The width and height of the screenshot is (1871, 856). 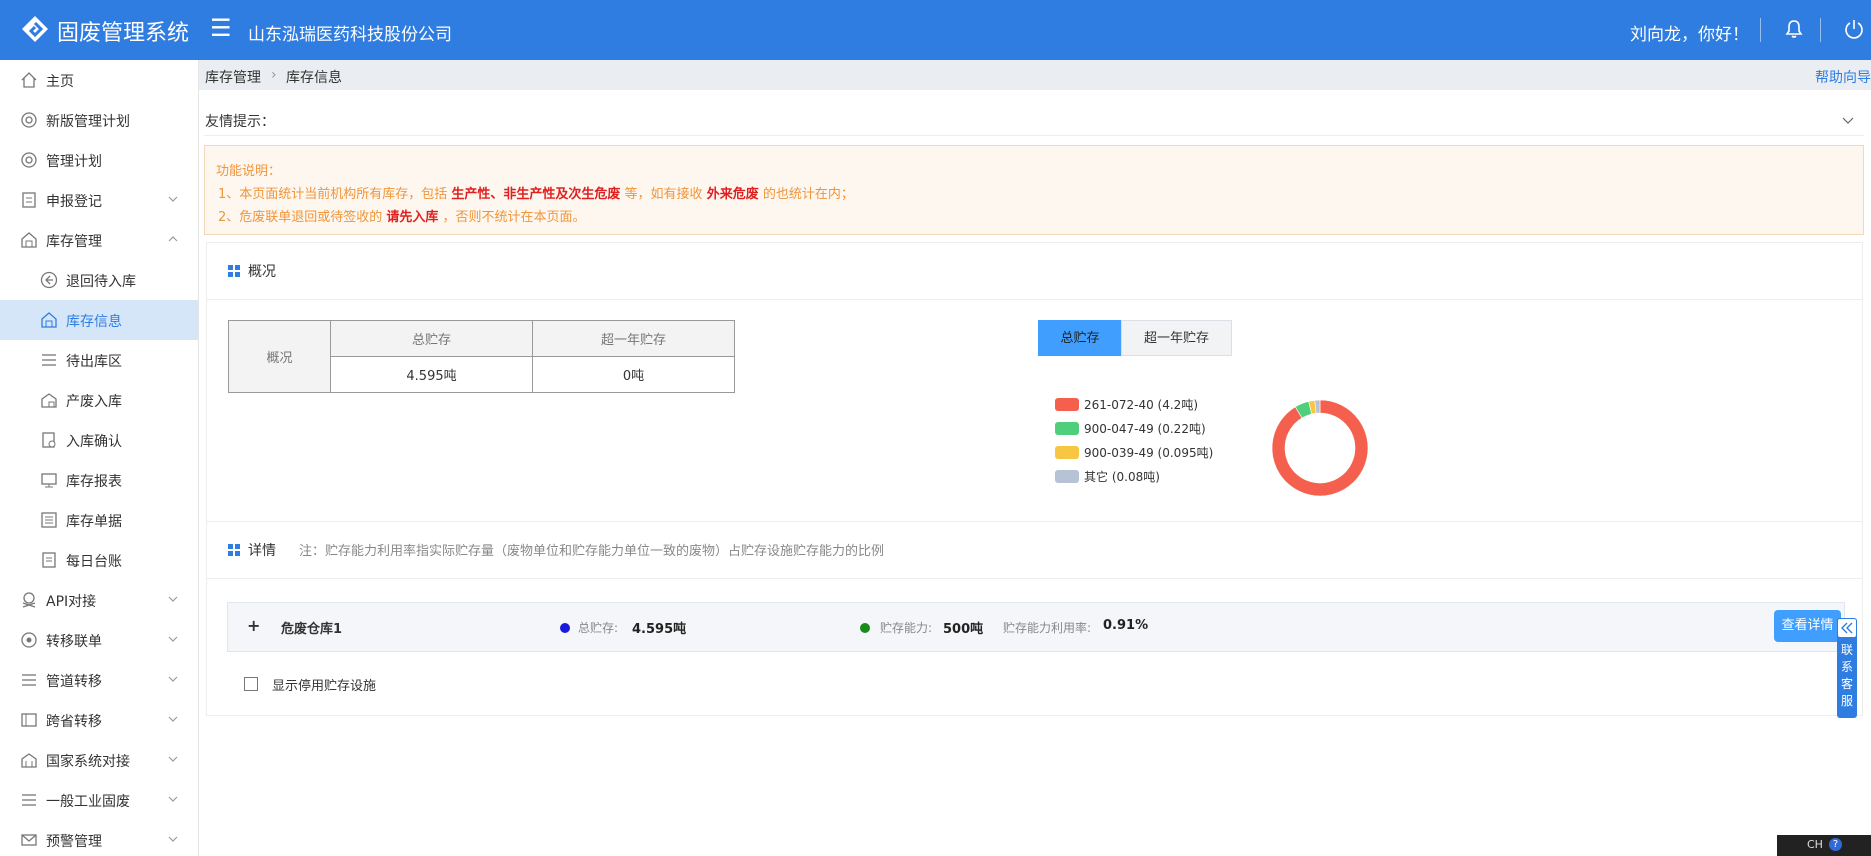 What do you see at coordinates (74, 842) in the screenshot?
I see `sidebar-item-label: 预警管理` at bounding box center [74, 842].